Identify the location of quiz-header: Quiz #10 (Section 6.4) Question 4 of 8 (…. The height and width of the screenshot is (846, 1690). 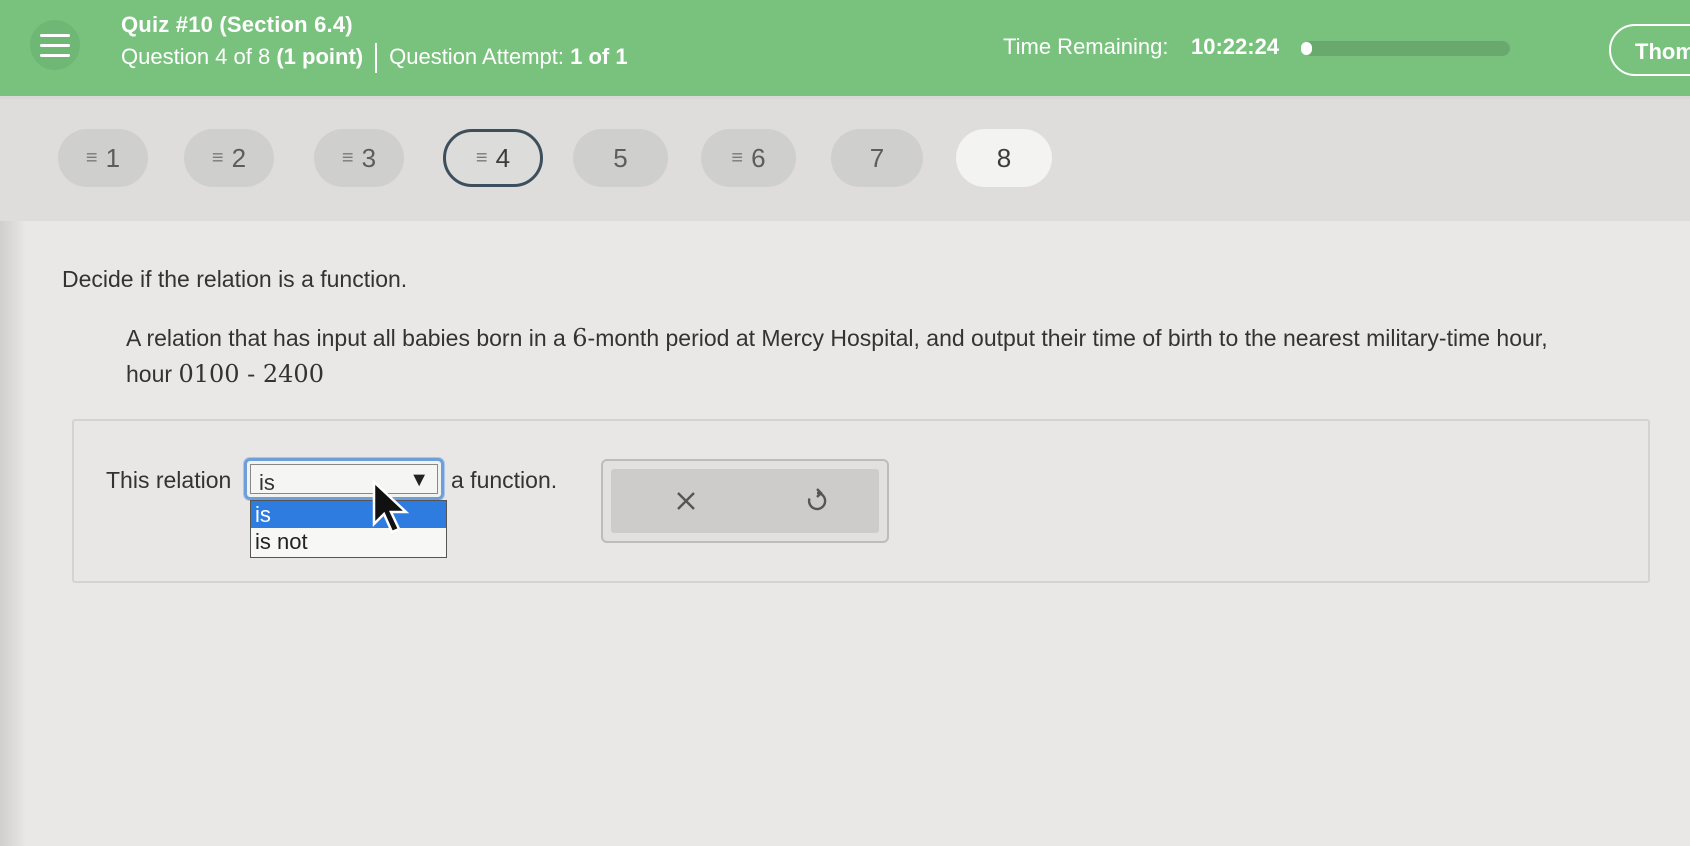
(845, 49).